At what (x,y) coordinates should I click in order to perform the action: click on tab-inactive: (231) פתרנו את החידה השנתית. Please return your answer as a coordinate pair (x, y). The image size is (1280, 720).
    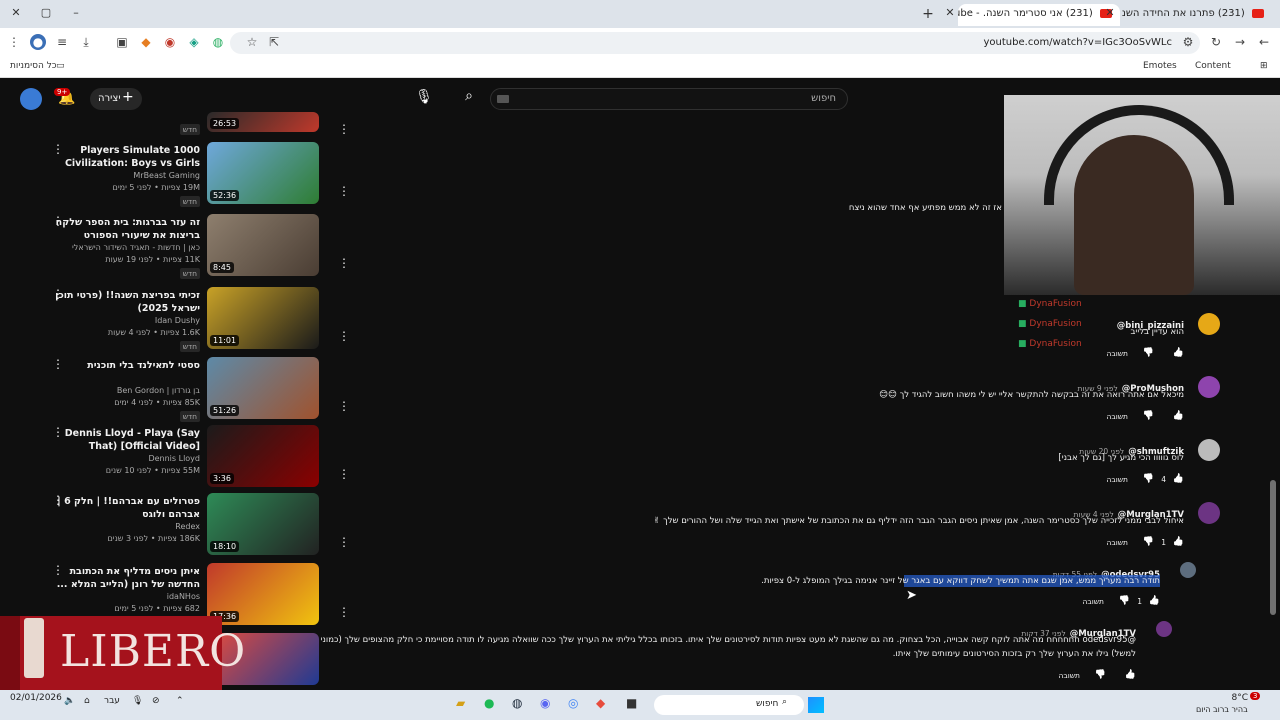
    Looking at the image, I should click on (1197, 15).